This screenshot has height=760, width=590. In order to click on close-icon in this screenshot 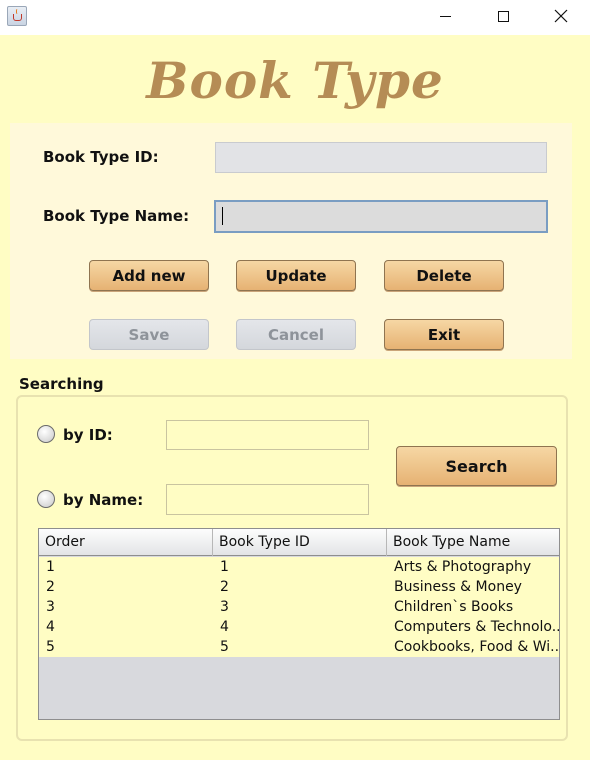, I will do `click(561, 16)`.